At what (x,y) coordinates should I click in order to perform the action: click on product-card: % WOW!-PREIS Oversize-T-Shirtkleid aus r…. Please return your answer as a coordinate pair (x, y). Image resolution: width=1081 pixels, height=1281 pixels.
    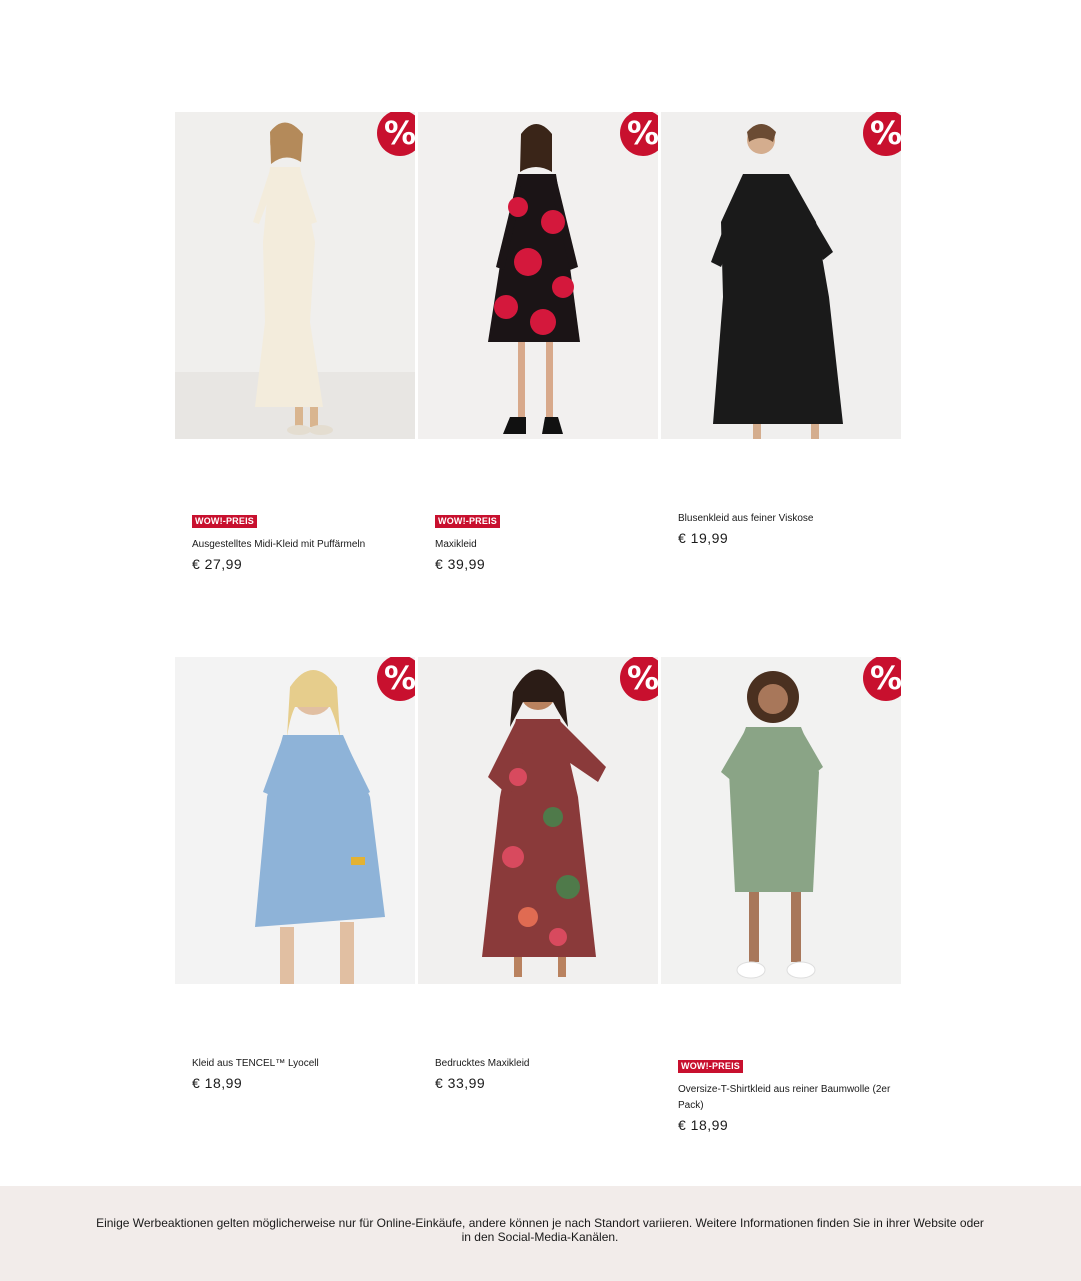
    Looking at the image, I should click on (781, 895).